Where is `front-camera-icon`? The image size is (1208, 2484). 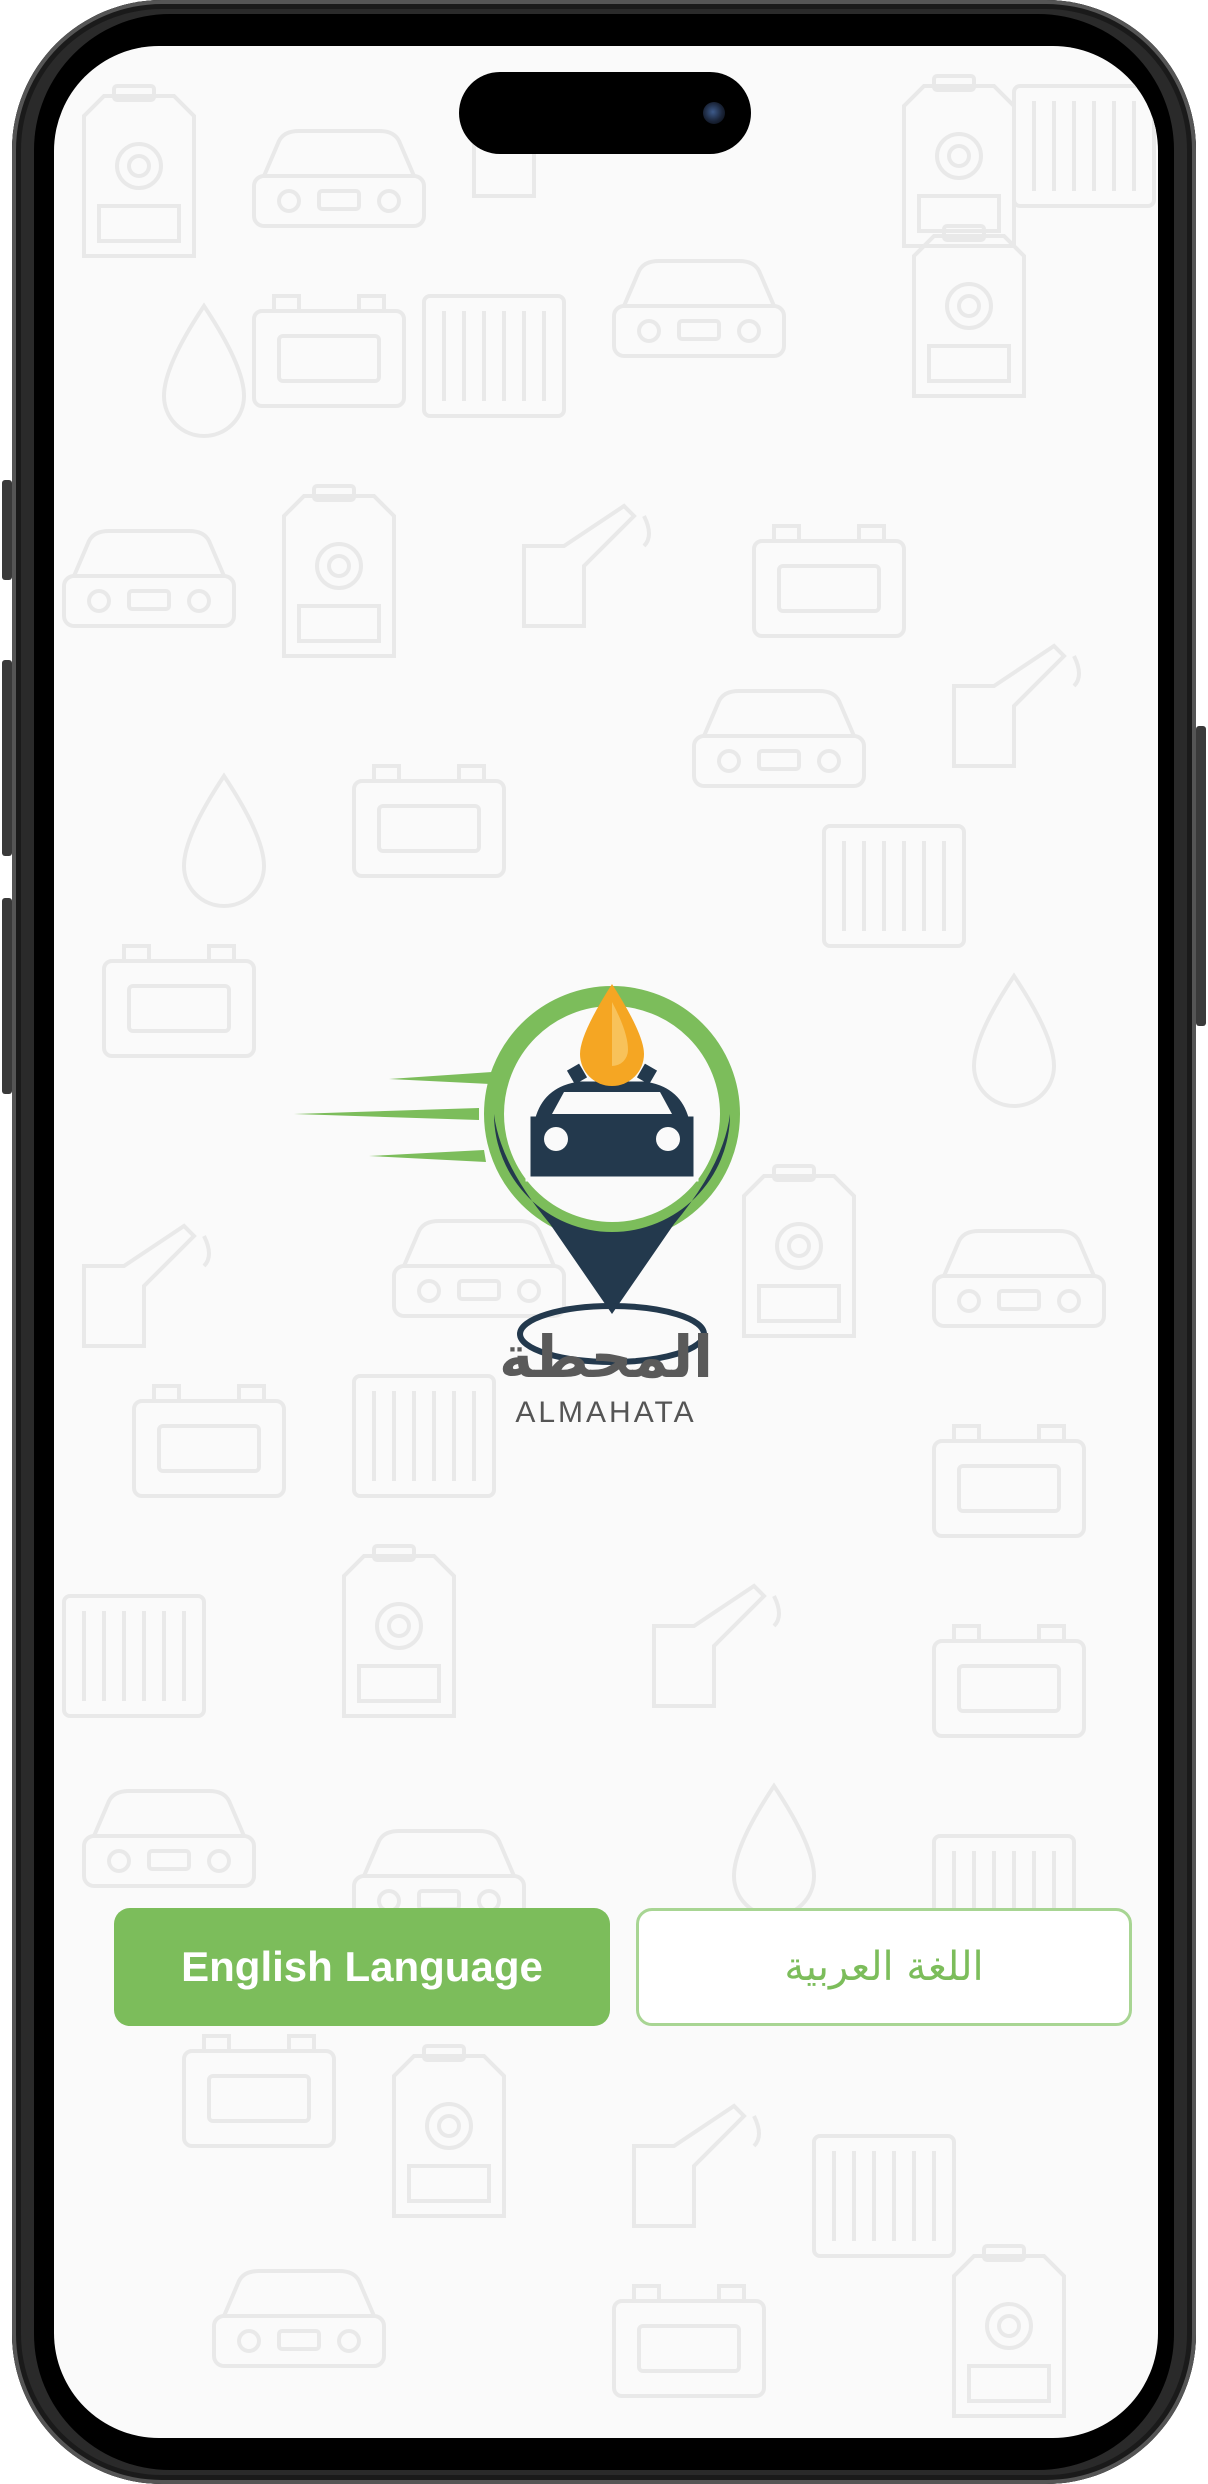
front-camera-icon is located at coordinates (714, 113).